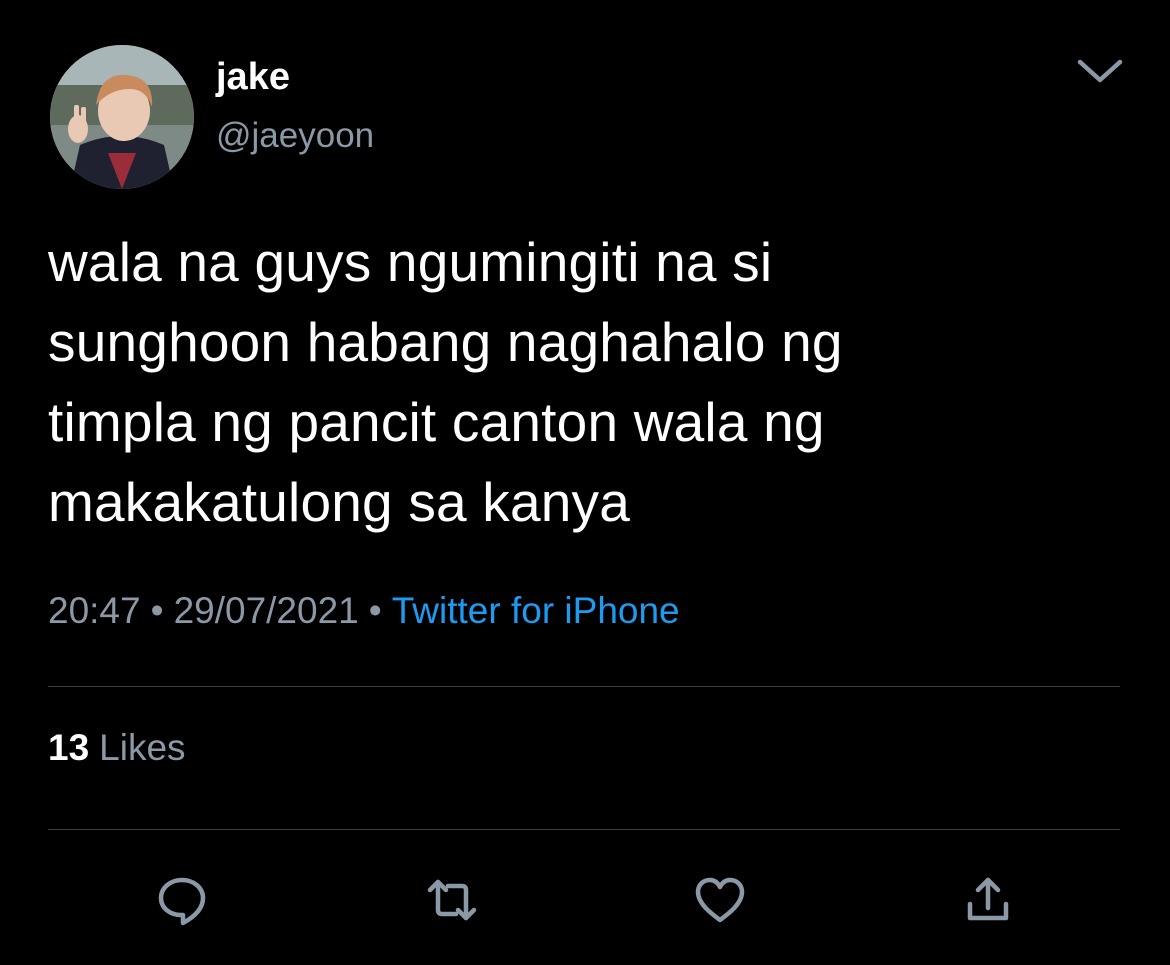  I want to click on avatar-image, so click(122, 117).